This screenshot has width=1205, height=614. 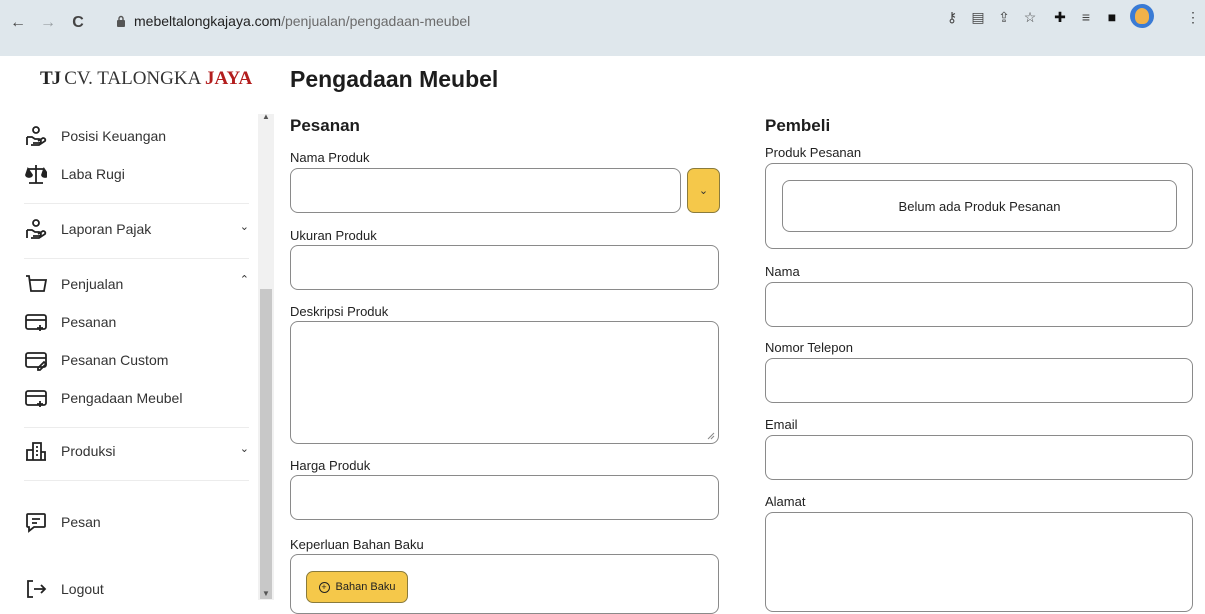 I want to click on sidebar-item-laporan-pajak: Laporan Pajak ⌄, so click(x=136, y=229).